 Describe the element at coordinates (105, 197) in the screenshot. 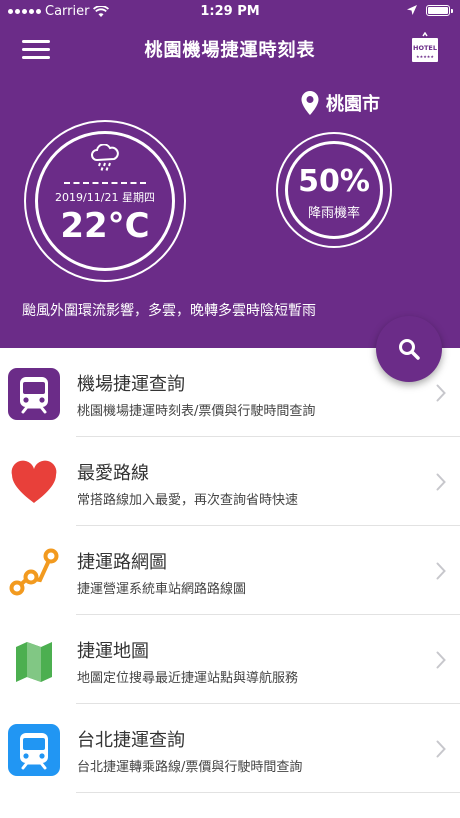

I see `weather-date: 2019/11/21 星期四` at that location.